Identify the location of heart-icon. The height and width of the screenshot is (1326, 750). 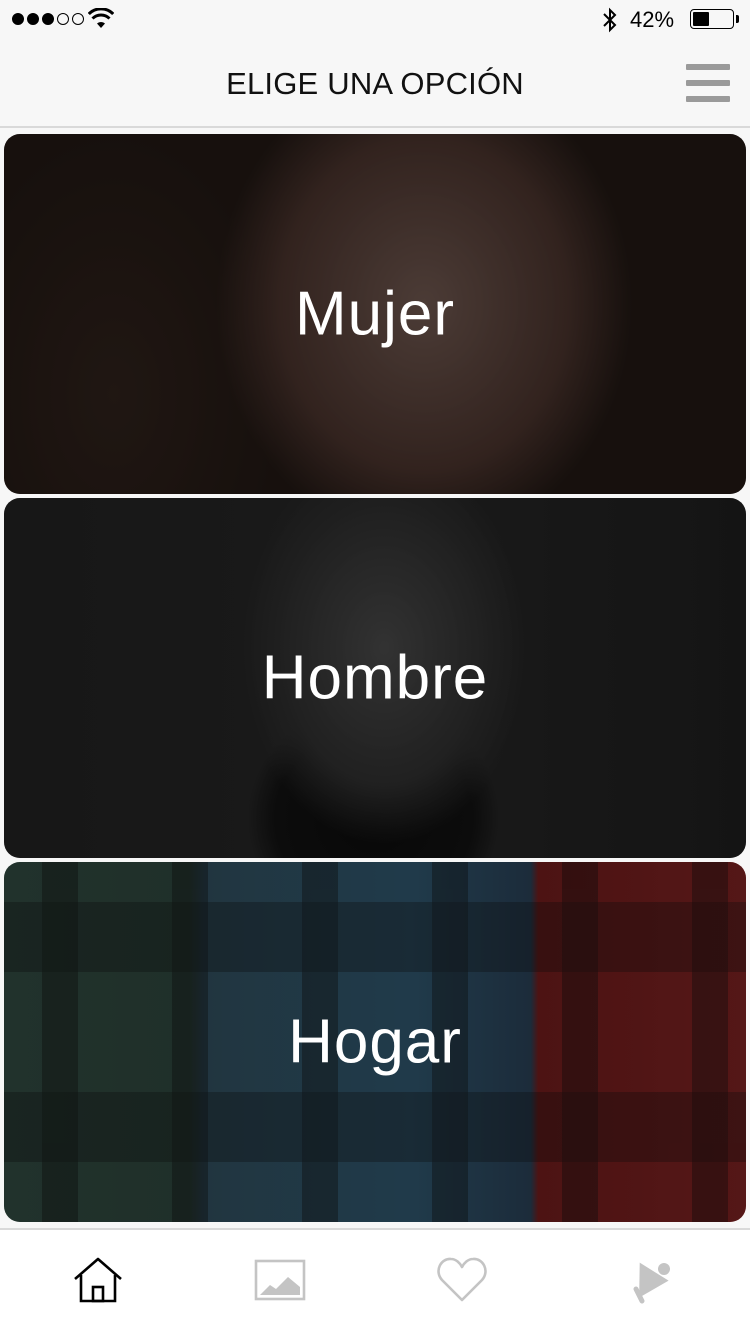
(462, 1279).